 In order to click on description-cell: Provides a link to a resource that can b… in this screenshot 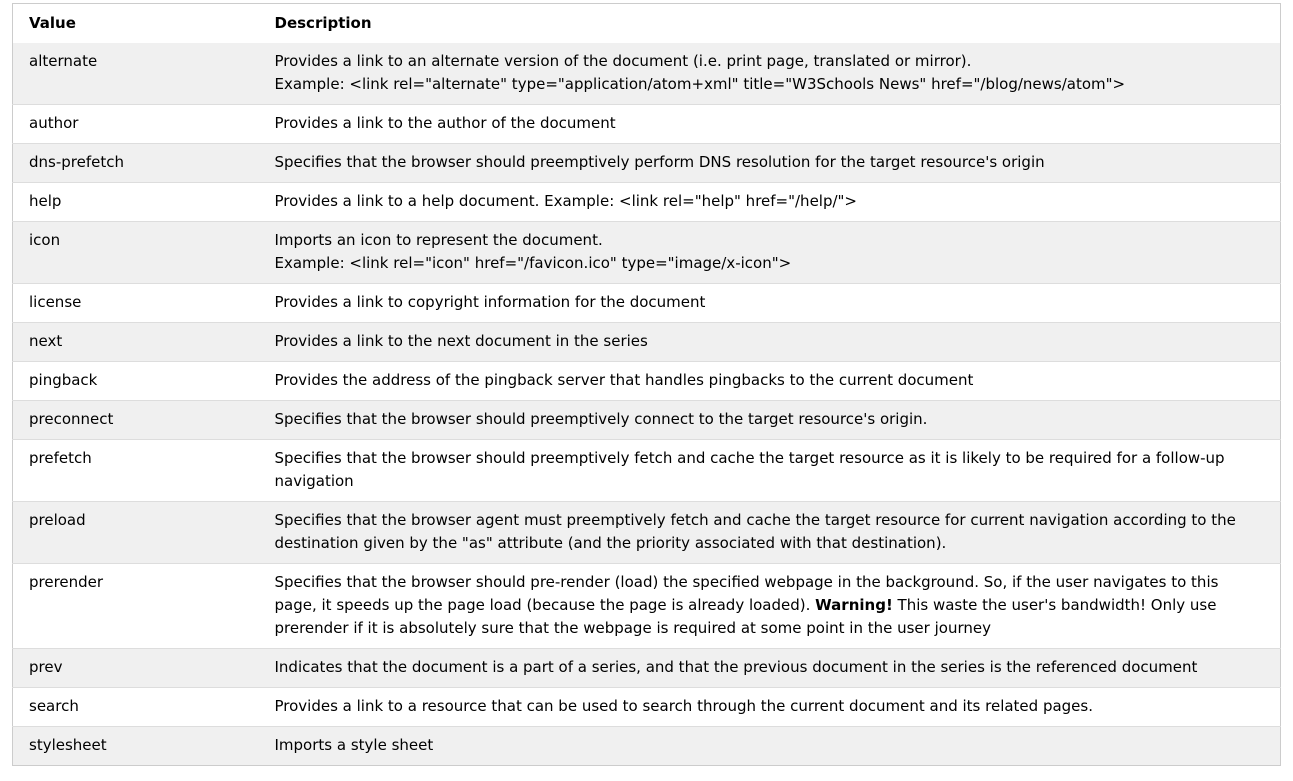, I will do `click(770, 707)`.